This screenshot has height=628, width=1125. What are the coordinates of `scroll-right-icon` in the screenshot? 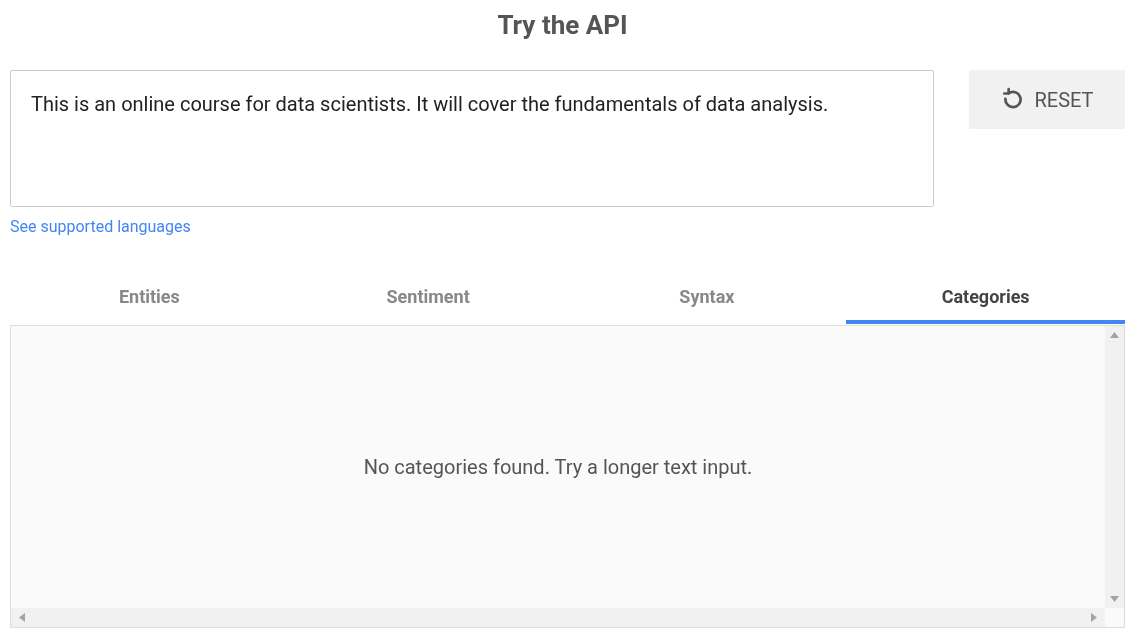 It's located at (1094, 617).